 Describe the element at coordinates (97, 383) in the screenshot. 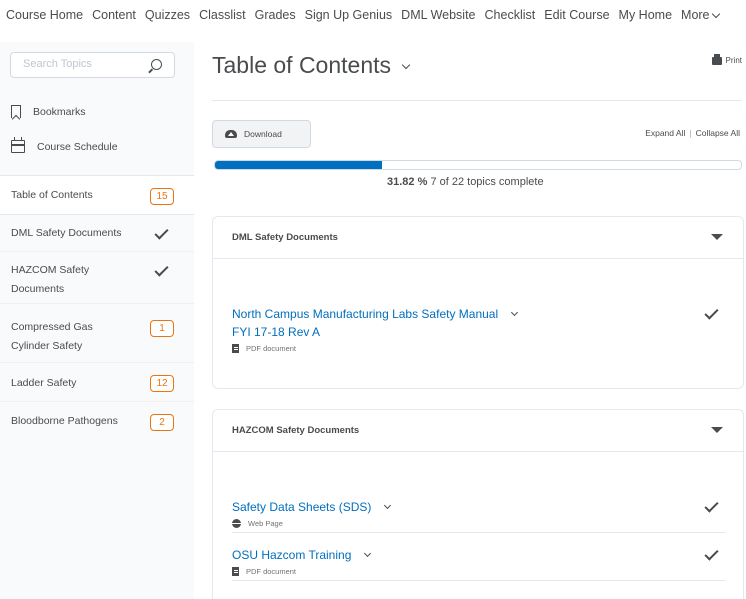

I see `sidebar-item-ladder-safety: Ladder Safety 12` at that location.